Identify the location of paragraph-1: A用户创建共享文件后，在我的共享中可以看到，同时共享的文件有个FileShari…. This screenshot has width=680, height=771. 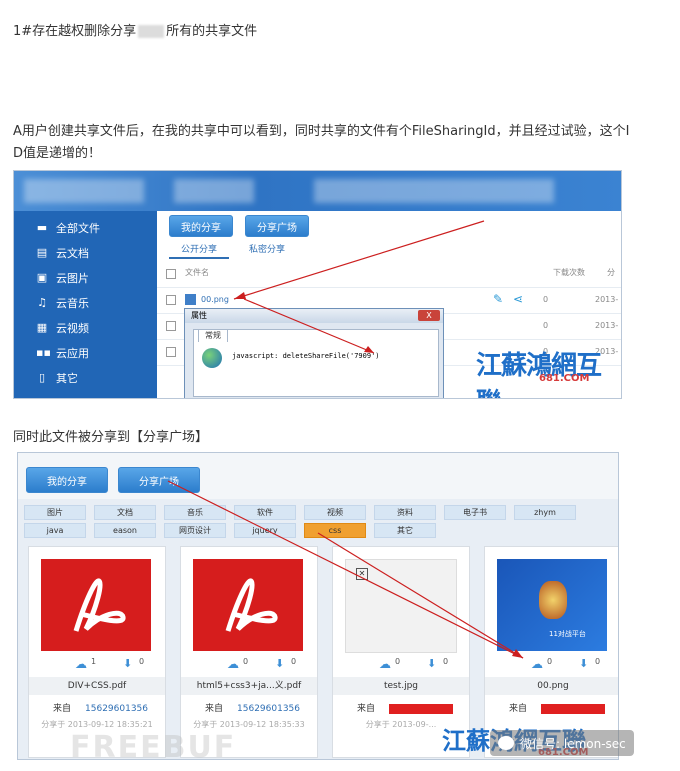
(343, 143).